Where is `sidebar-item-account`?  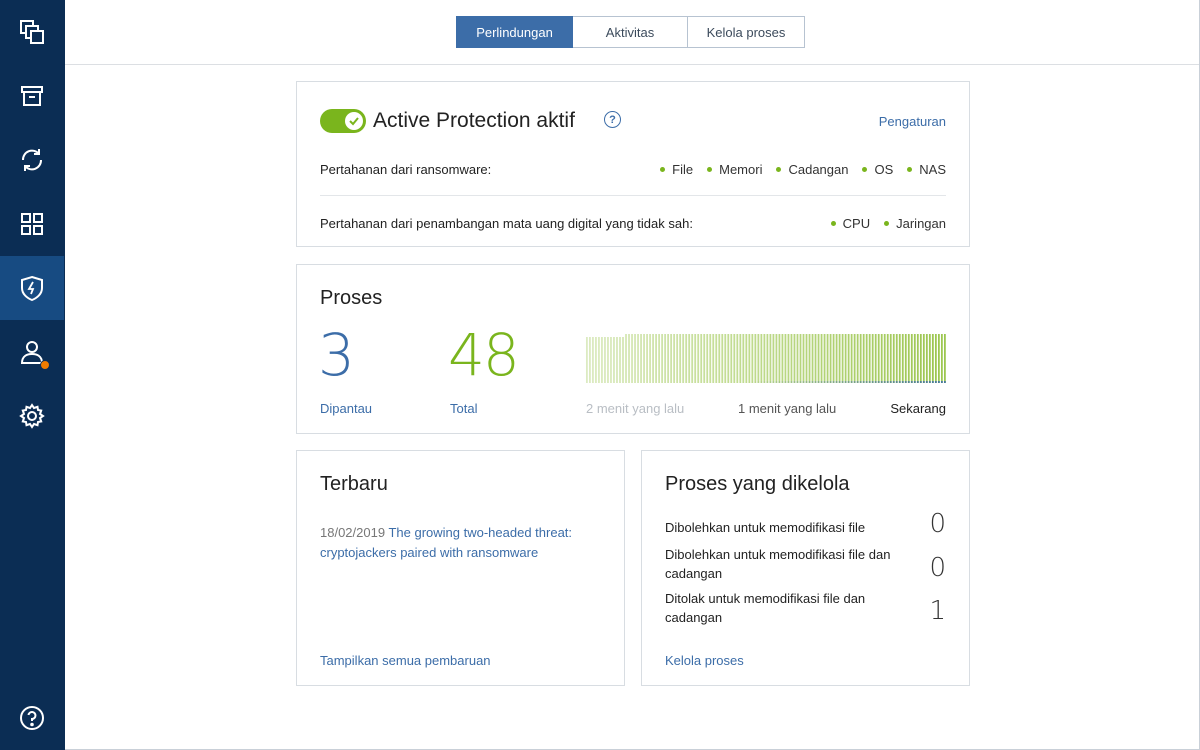 sidebar-item-account is located at coordinates (32, 352).